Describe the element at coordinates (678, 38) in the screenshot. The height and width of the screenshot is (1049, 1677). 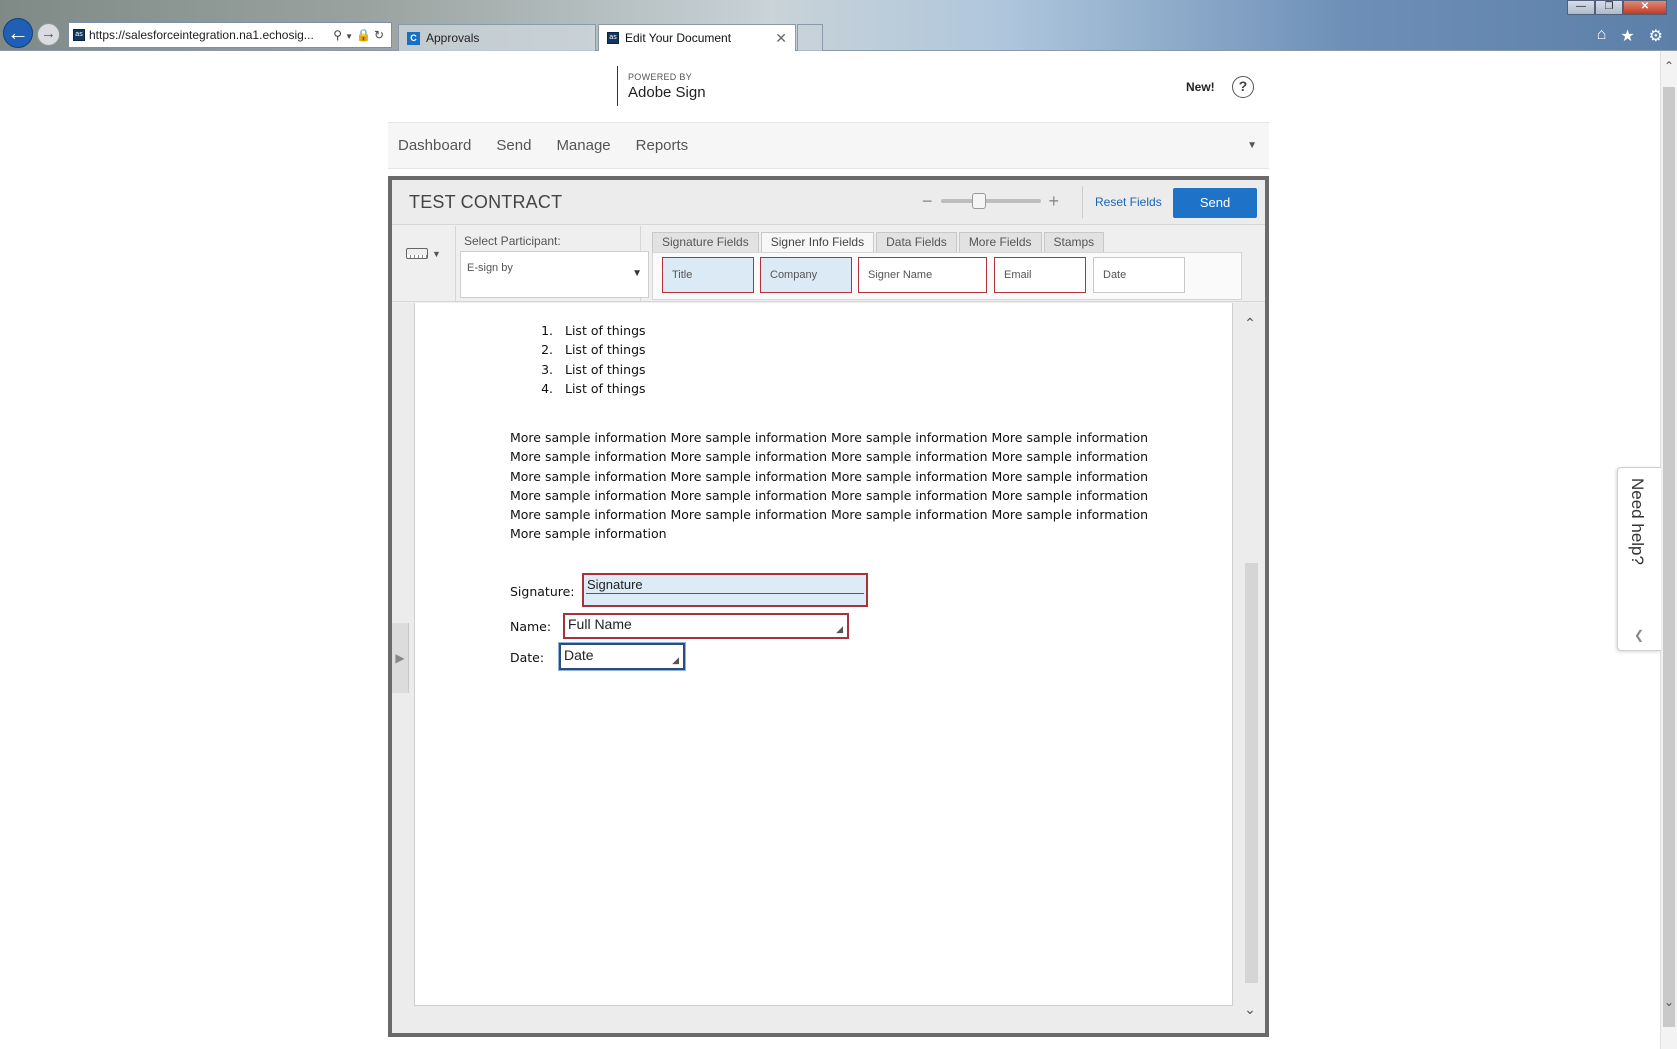
I see `tab-label: Edit Your Document` at that location.